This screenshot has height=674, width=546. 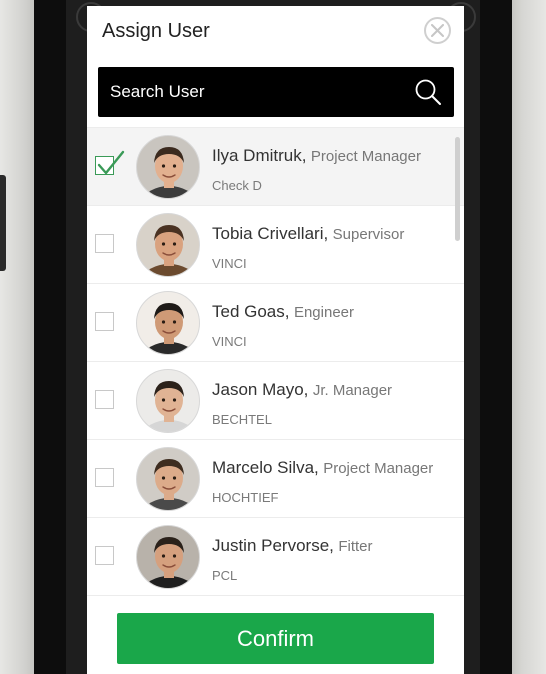 I want to click on user-name: Marcelo Silva,, so click(x=265, y=467).